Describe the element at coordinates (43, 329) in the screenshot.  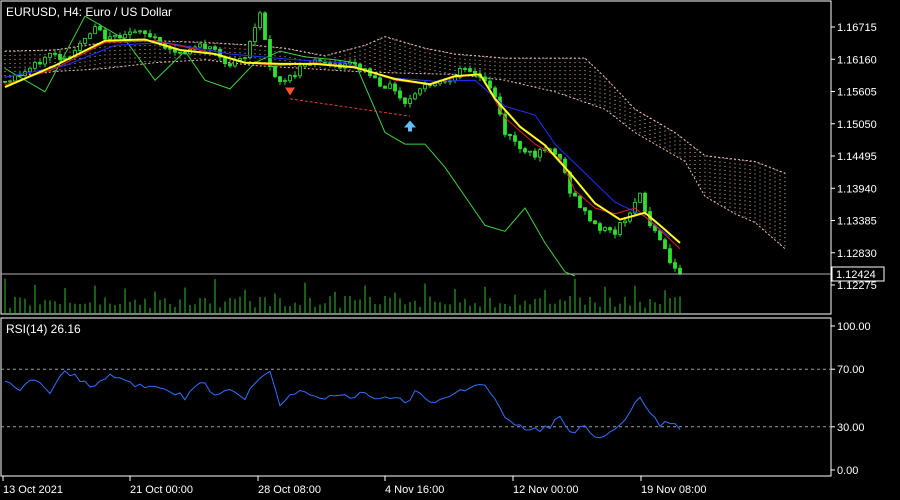
I see `rsi-title: RSI(14) 26.16` at that location.